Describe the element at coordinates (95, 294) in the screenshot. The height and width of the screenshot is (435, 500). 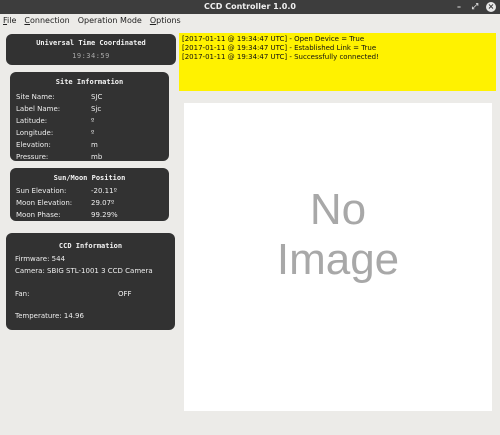
I see `fan-row: Fan: OFF` at that location.